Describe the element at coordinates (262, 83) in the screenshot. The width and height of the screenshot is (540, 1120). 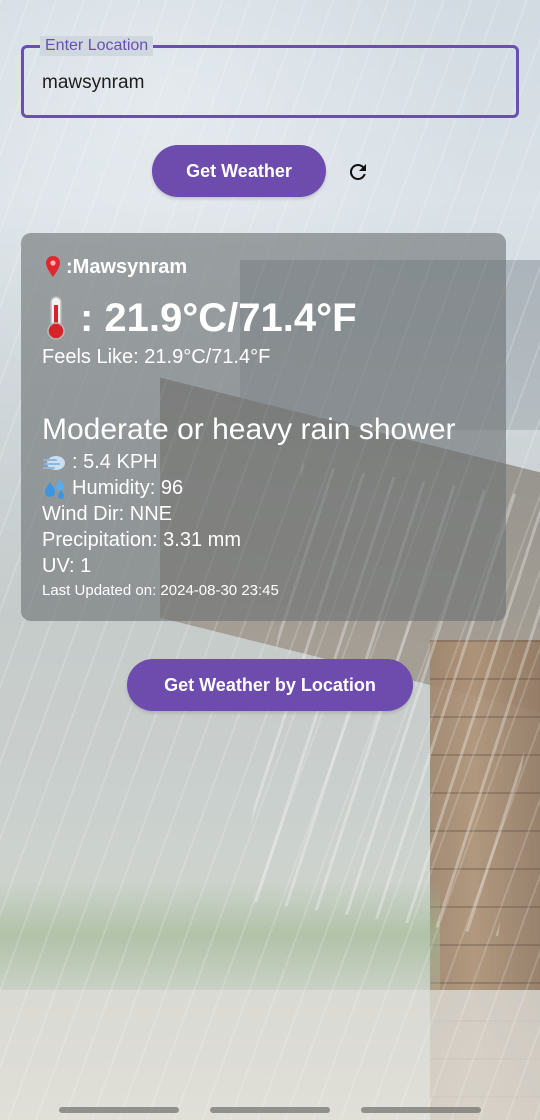
I see `location-input` at that location.